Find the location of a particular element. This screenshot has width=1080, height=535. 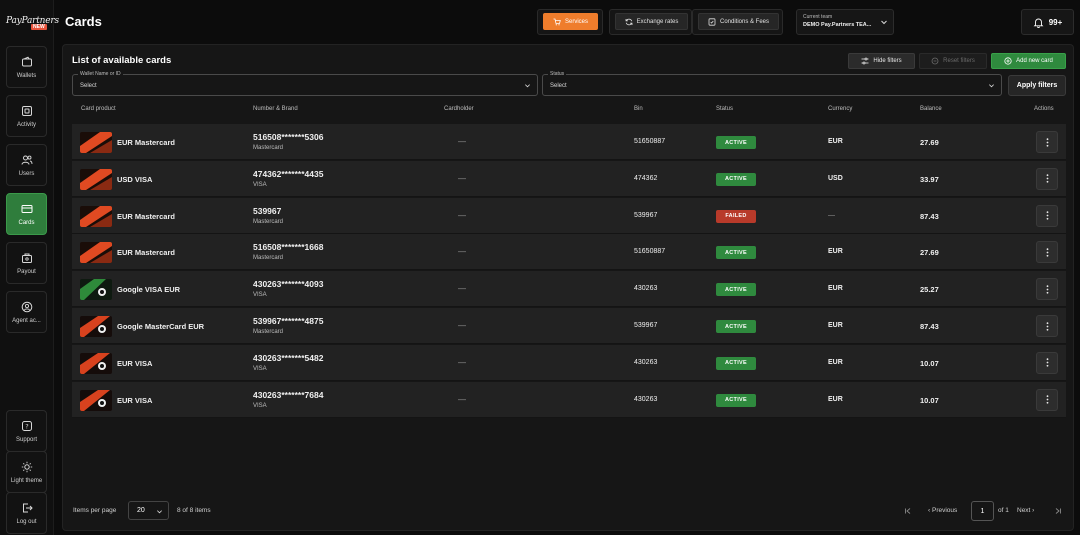

bell-icon is located at coordinates (1038, 23).